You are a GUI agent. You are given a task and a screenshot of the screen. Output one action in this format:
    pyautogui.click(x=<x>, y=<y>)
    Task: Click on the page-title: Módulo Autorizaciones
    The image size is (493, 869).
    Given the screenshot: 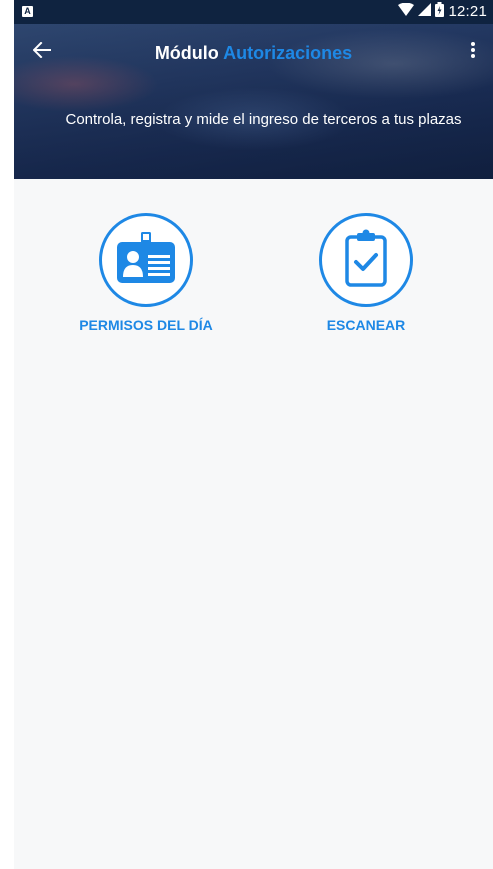 What is the action you would take?
    pyautogui.click(x=253, y=53)
    